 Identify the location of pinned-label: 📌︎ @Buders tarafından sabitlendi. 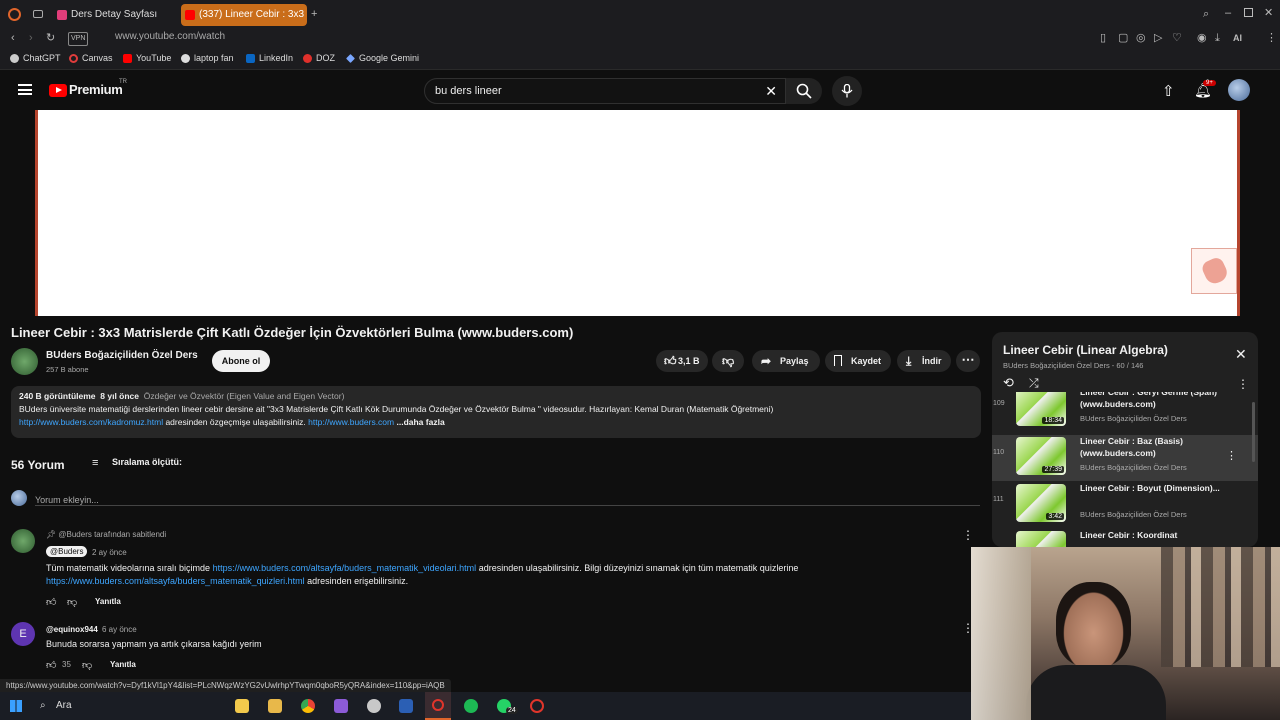
(106, 534).